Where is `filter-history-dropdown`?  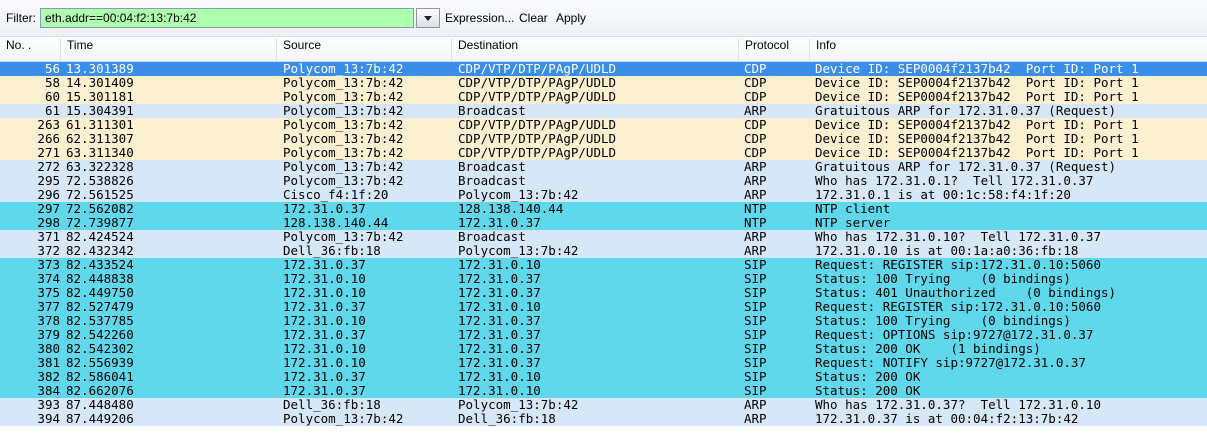 filter-history-dropdown is located at coordinates (428, 18).